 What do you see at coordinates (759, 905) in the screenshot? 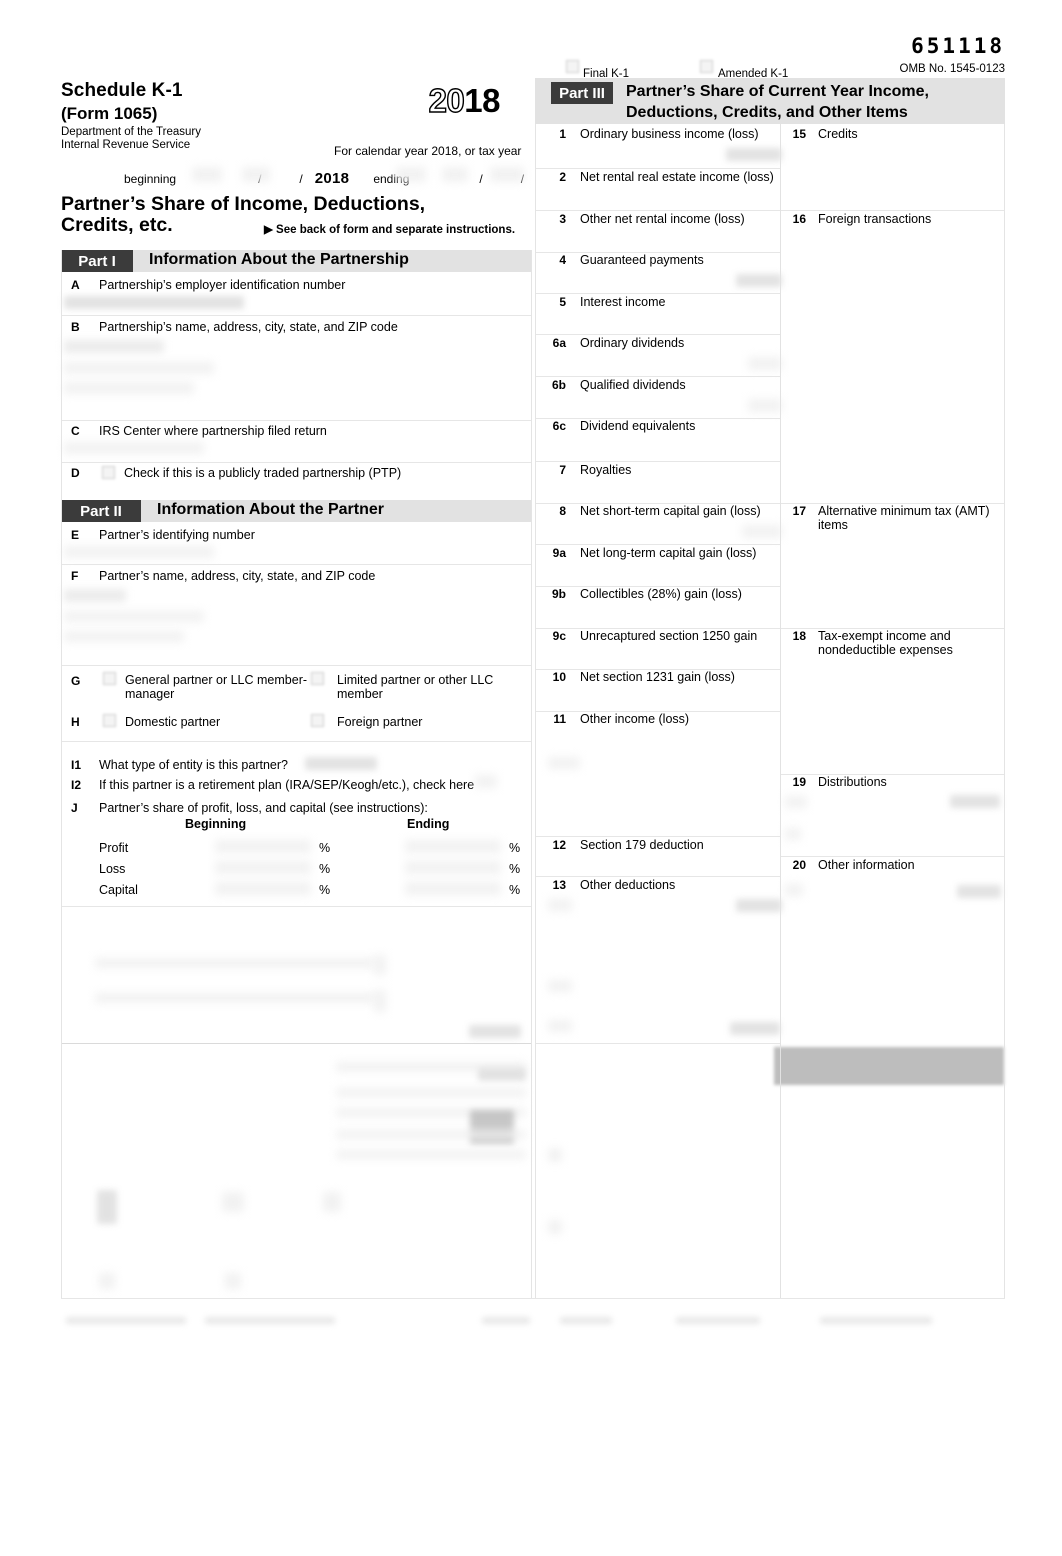
I see `part3-item-13-value` at bounding box center [759, 905].